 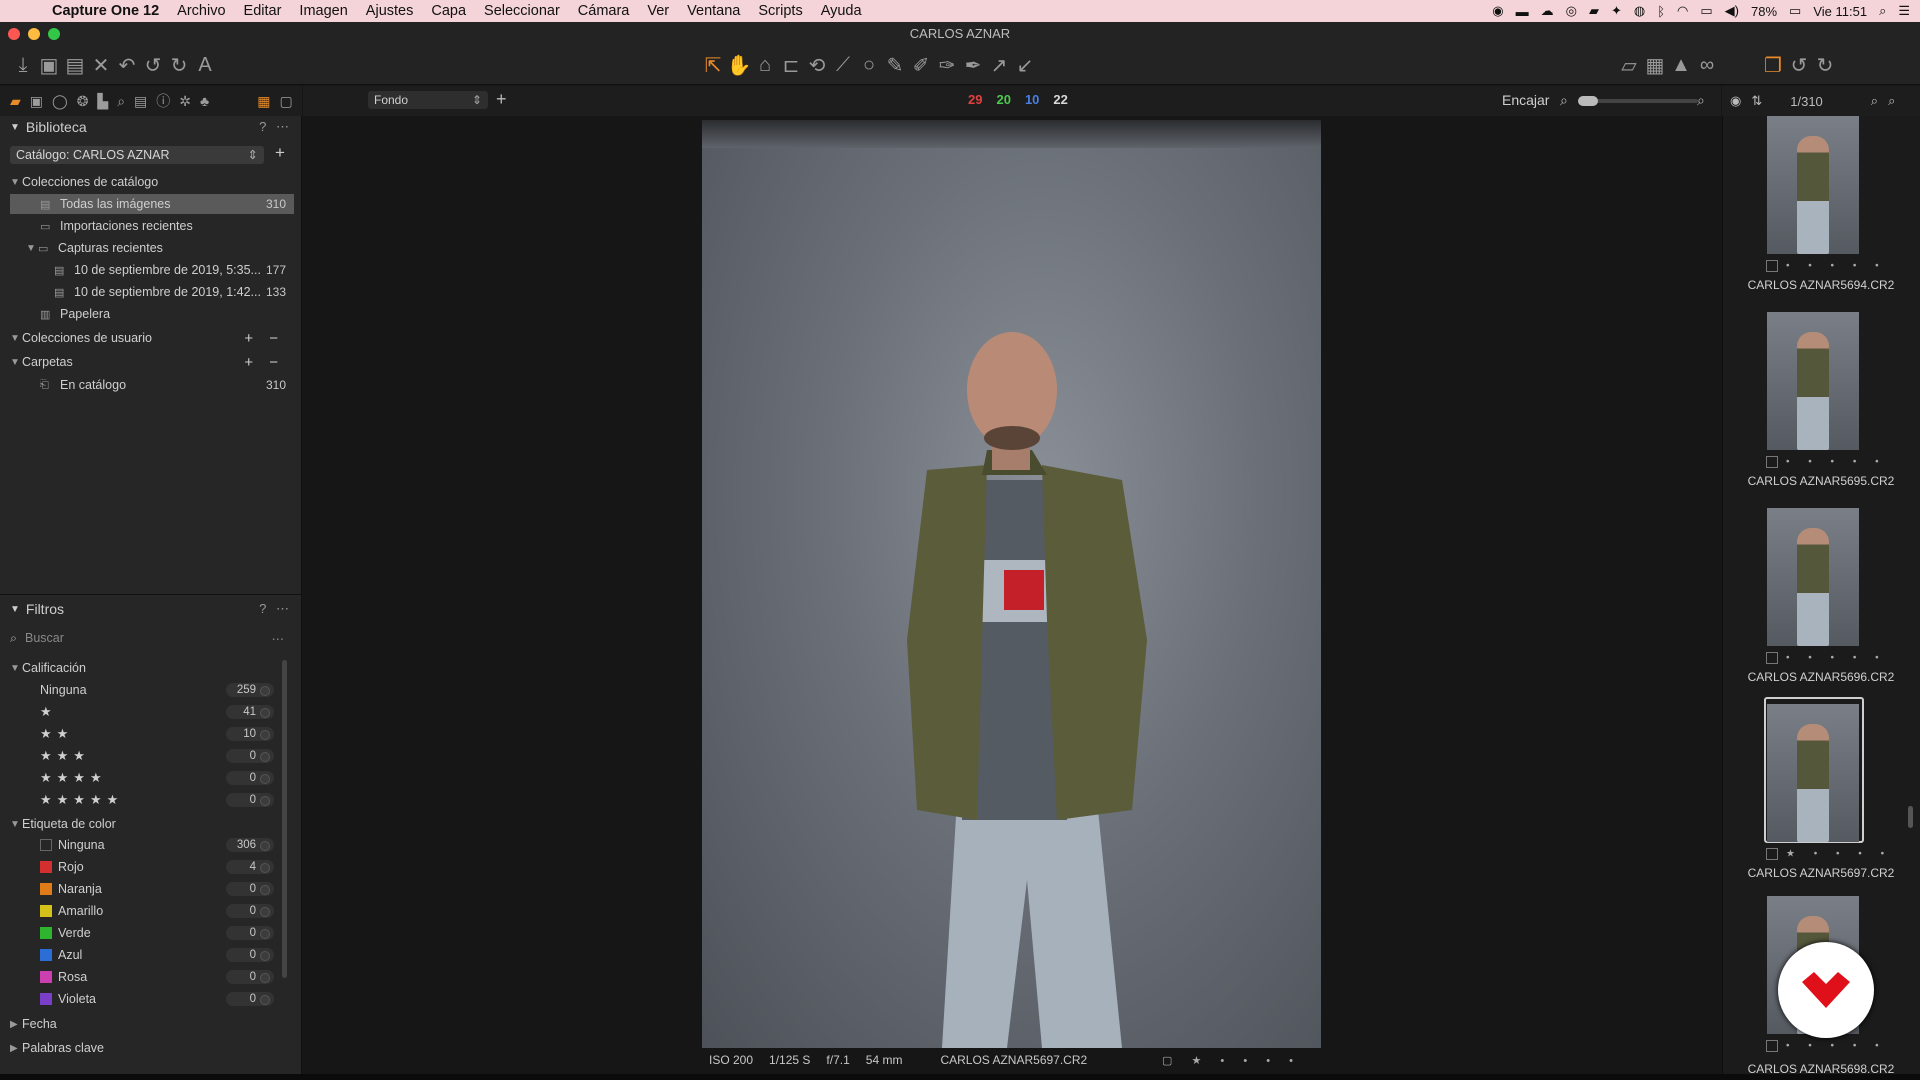 What do you see at coordinates (1639, 11) in the screenshot?
I see `globe-icon: ◍` at bounding box center [1639, 11].